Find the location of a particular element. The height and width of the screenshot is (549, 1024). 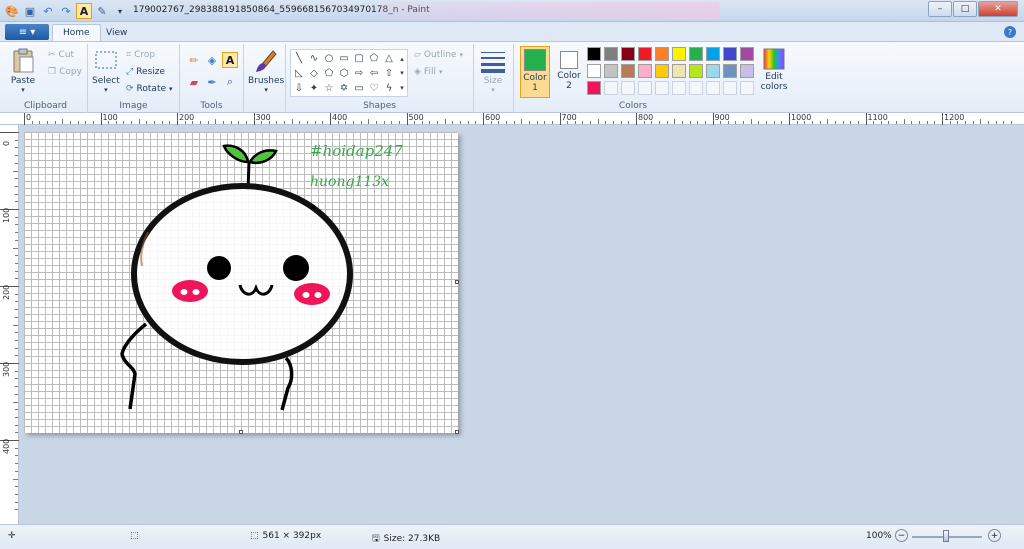

rotate-button: ⟳ Rotate ▾ is located at coordinates (149, 89).